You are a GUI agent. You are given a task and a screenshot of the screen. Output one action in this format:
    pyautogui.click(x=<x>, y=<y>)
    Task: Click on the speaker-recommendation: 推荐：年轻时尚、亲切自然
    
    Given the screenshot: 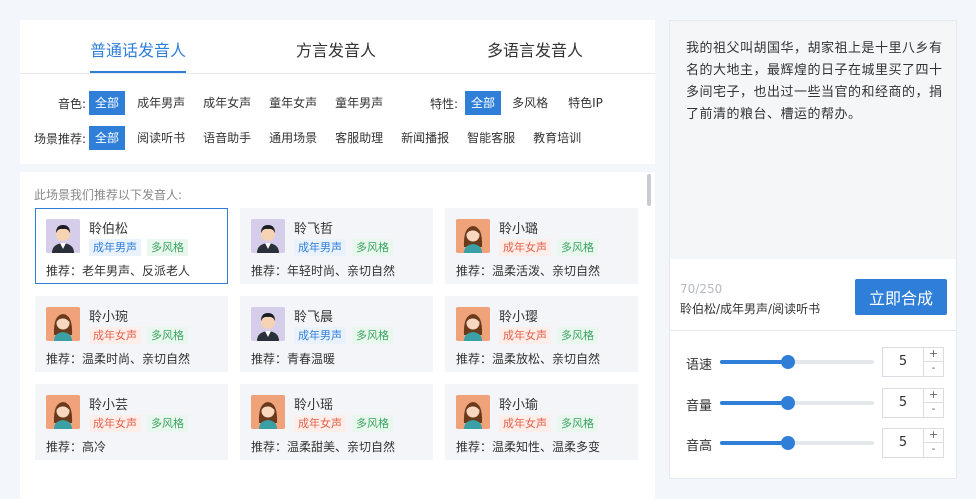 What is the action you would take?
    pyautogui.click(x=323, y=271)
    